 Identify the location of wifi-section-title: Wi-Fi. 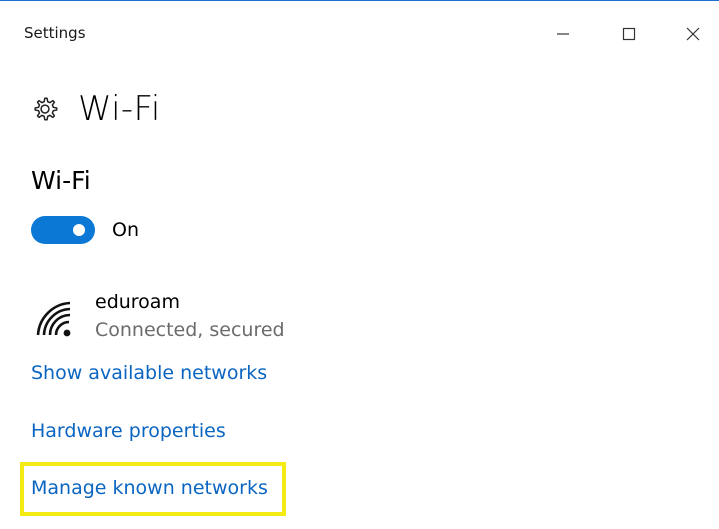
(61, 180).